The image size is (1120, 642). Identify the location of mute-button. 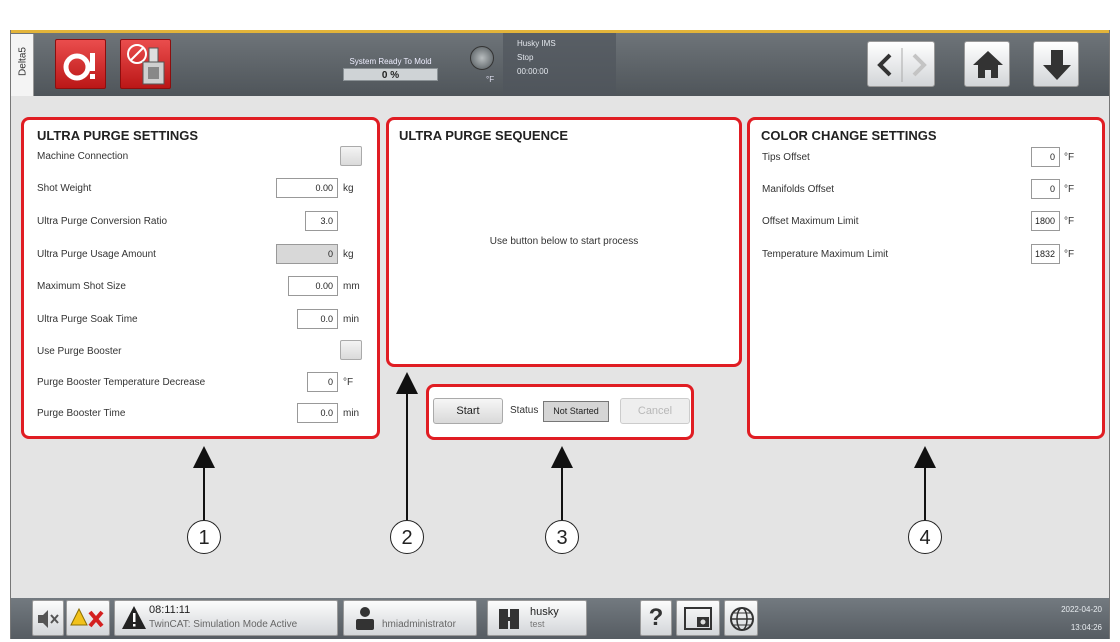
(48, 618).